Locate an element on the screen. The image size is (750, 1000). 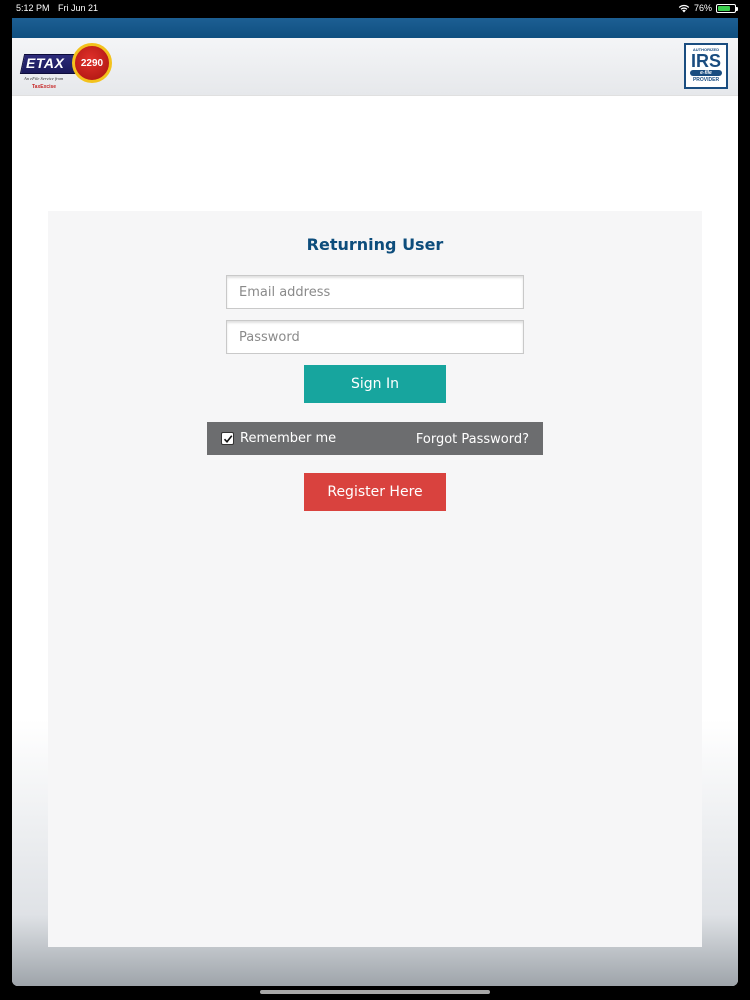
status-bar: 5:12 PM Fri Jun 21 76% is located at coordinates (375, 9).